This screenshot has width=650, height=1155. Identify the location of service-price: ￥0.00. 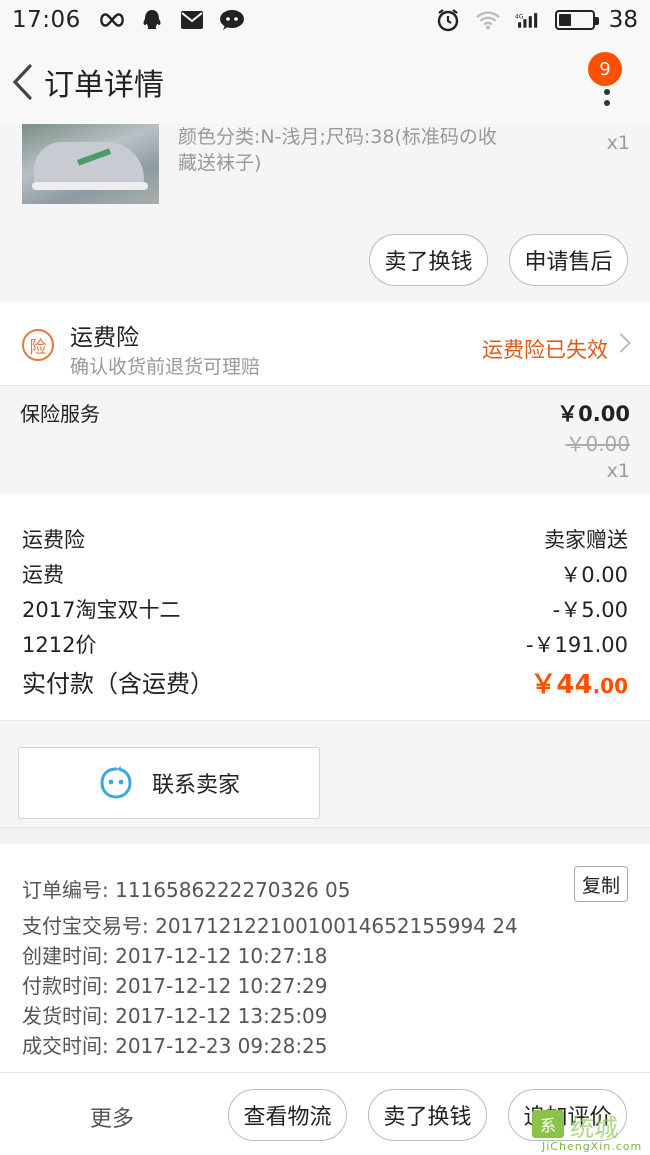
(593, 414).